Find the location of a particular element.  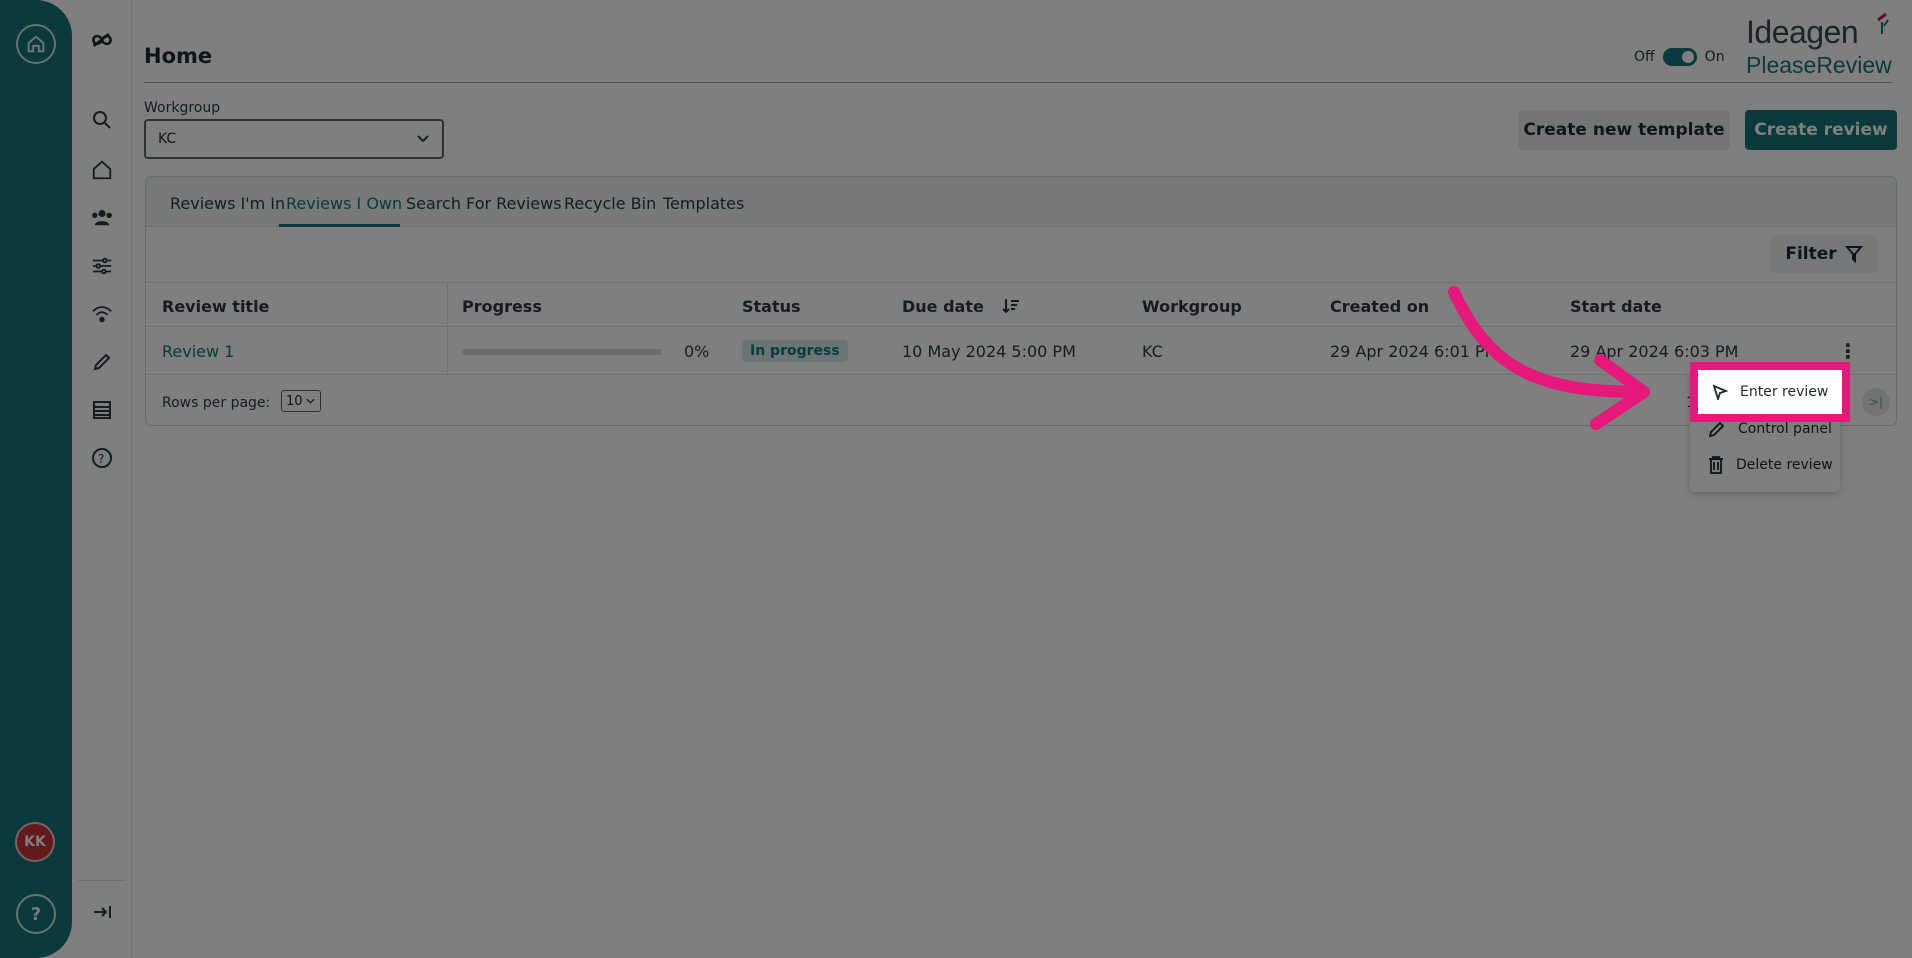

cursor-arrow-icon is located at coordinates (1720, 392).